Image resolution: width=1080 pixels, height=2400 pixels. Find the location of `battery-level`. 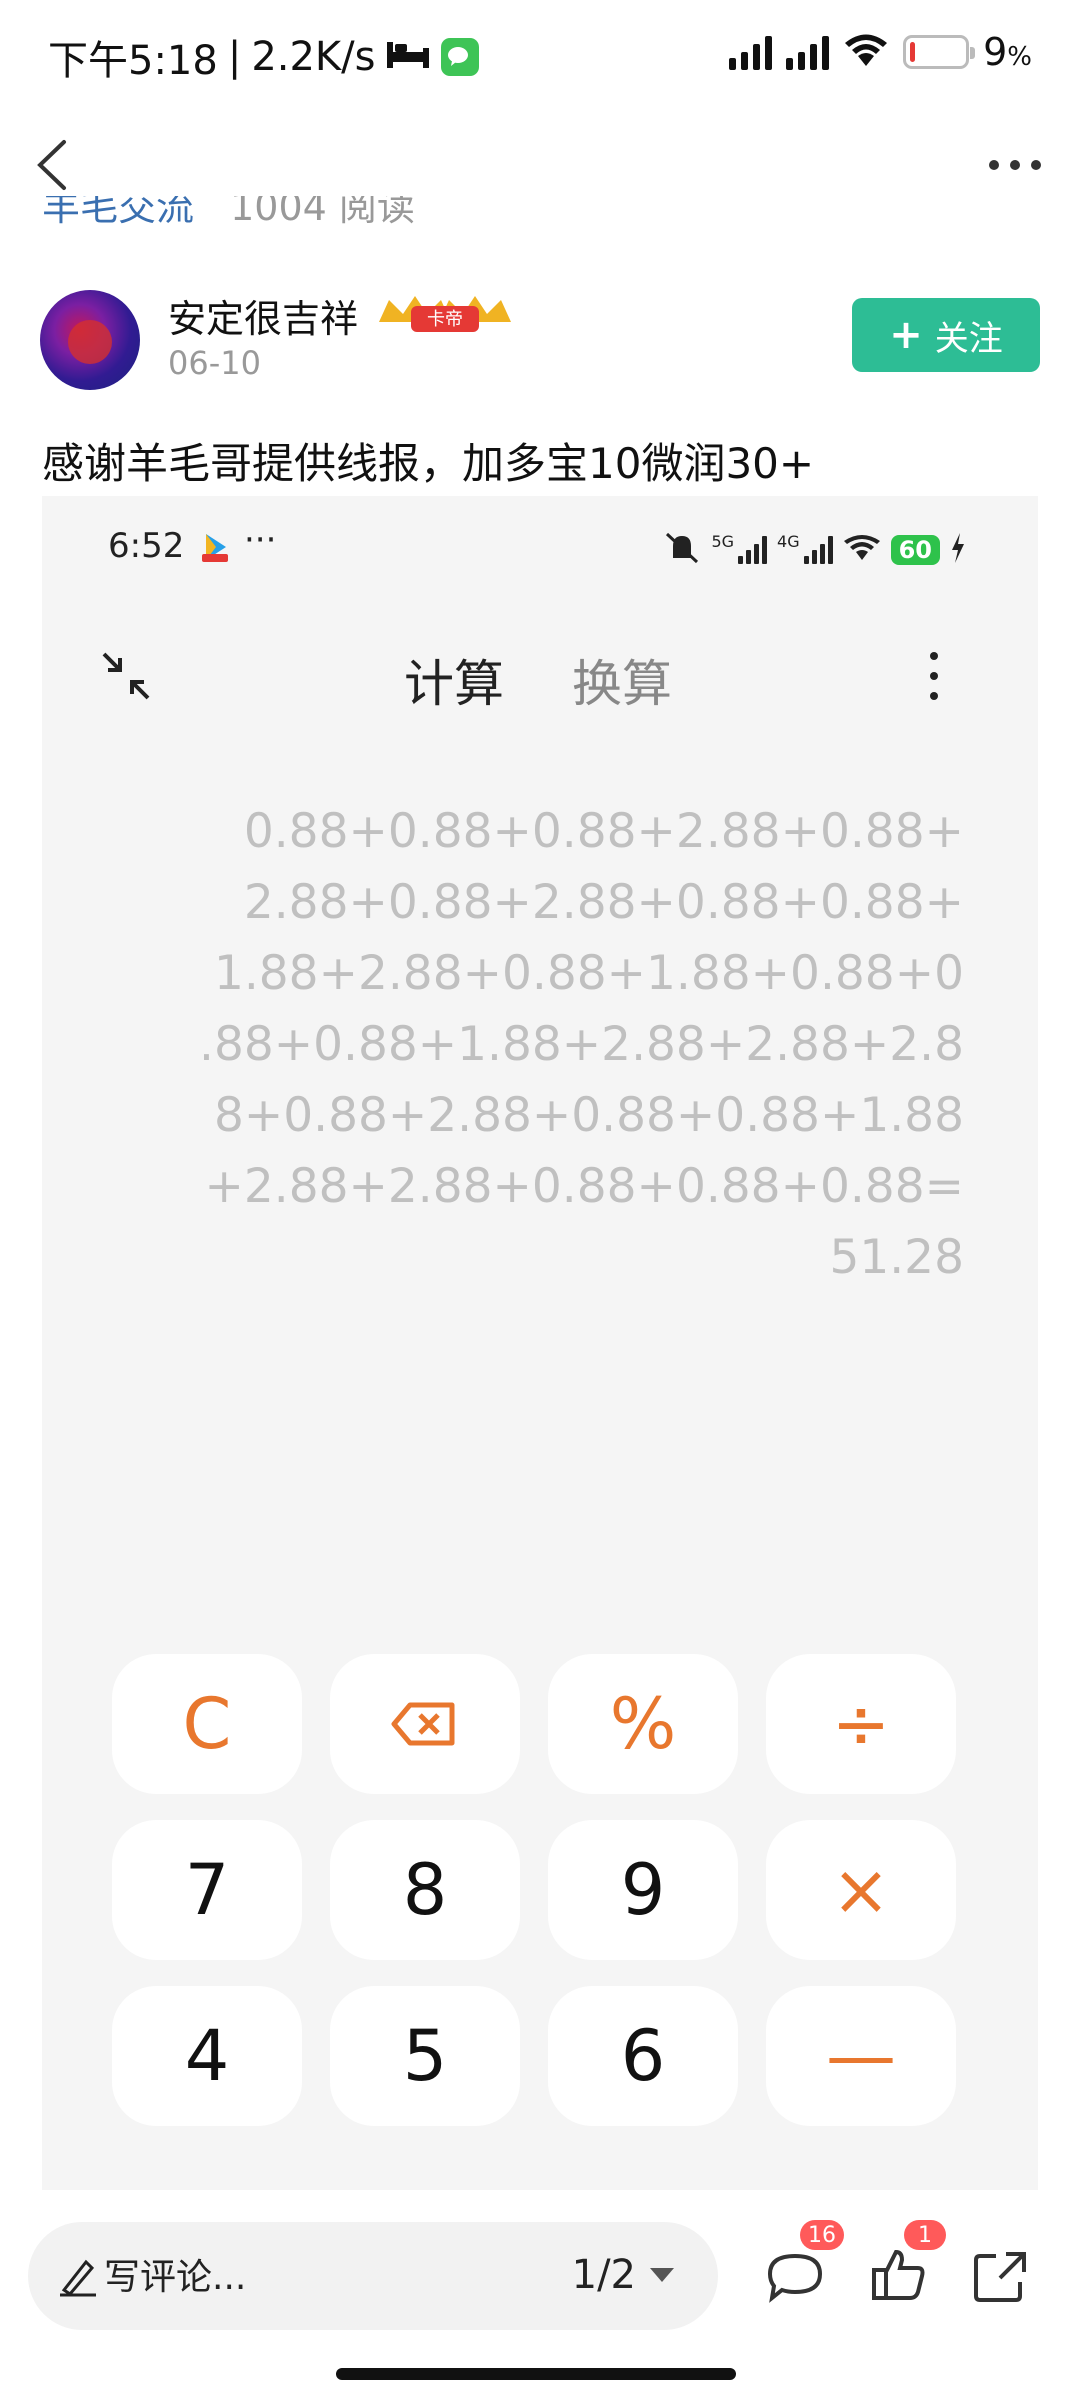

battery-level is located at coordinates (913, 52).